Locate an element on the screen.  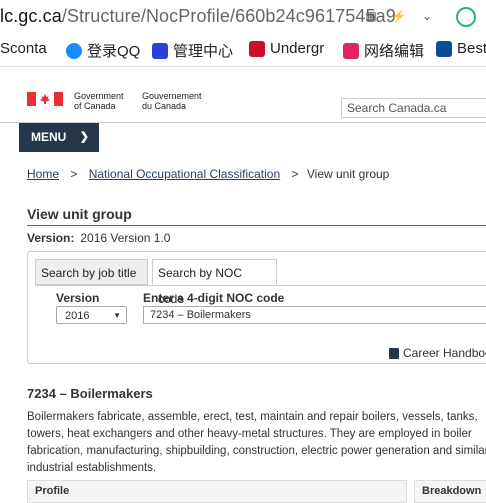
tab-search-by-job-title: Search by job title is located at coordinates (91, 272).